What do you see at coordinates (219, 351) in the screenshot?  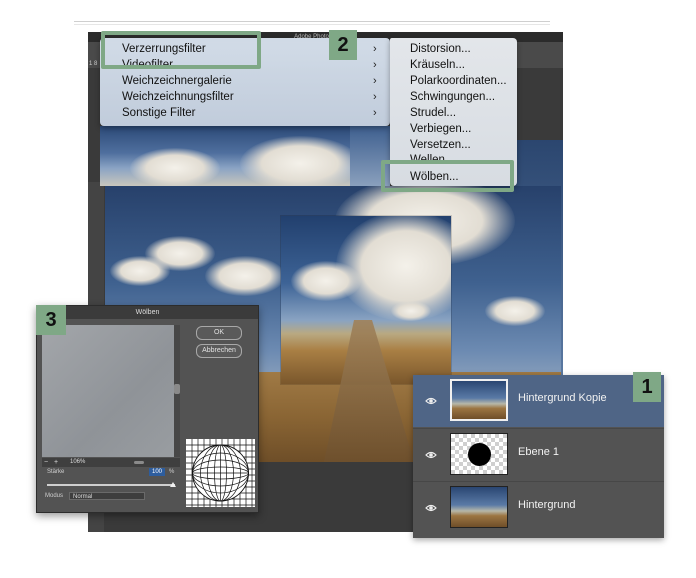 I see `cancel-button: Abbrechen` at bounding box center [219, 351].